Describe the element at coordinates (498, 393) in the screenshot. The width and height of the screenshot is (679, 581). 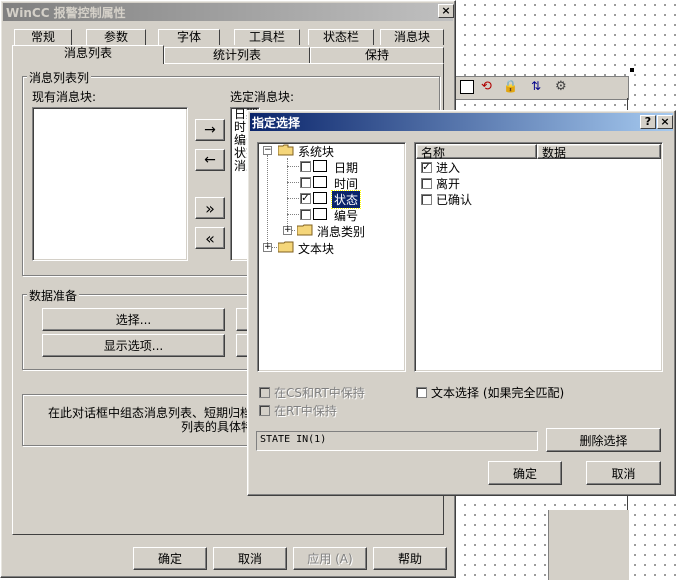
I see `text-select-label: 文本选择 (如果完全匹配)` at that location.